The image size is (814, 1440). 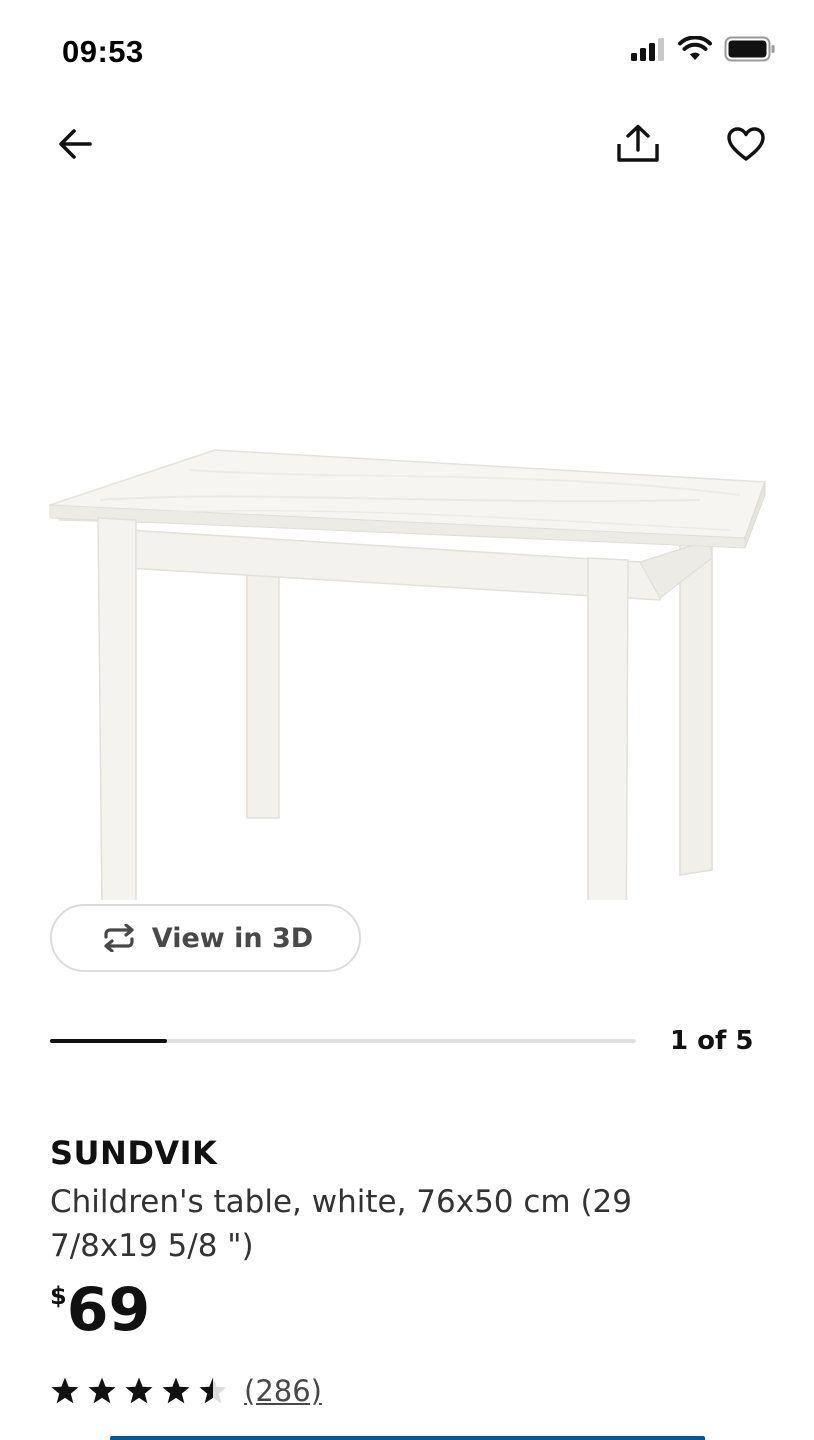 I want to click on share-icon, so click(x=638, y=143).